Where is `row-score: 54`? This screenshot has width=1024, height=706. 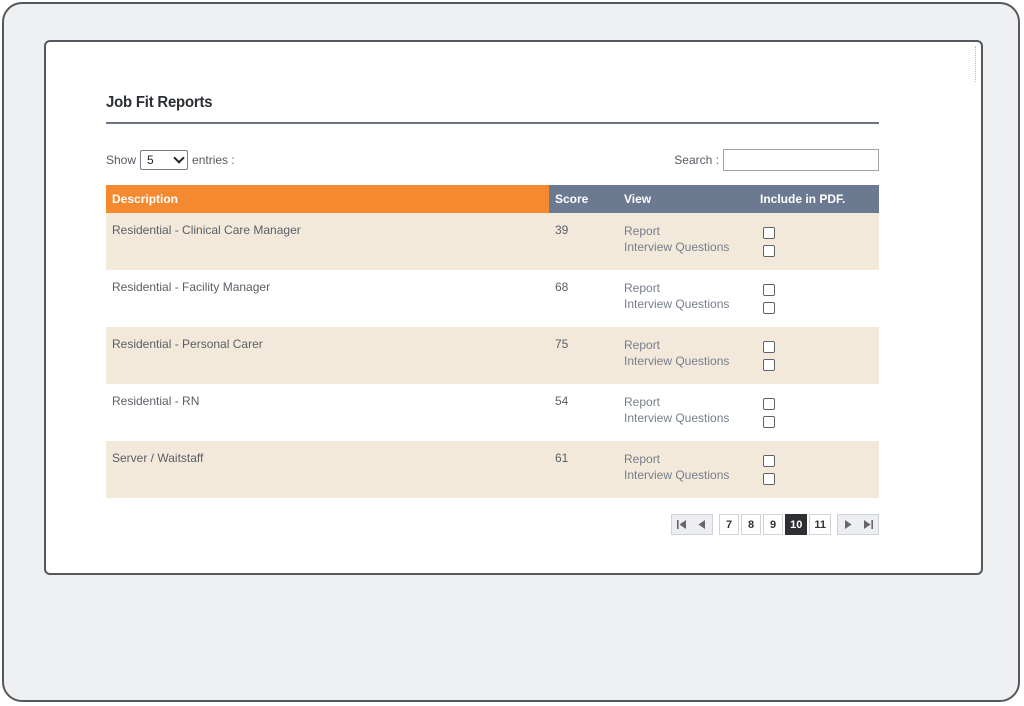 row-score: 54 is located at coordinates (583, 412).